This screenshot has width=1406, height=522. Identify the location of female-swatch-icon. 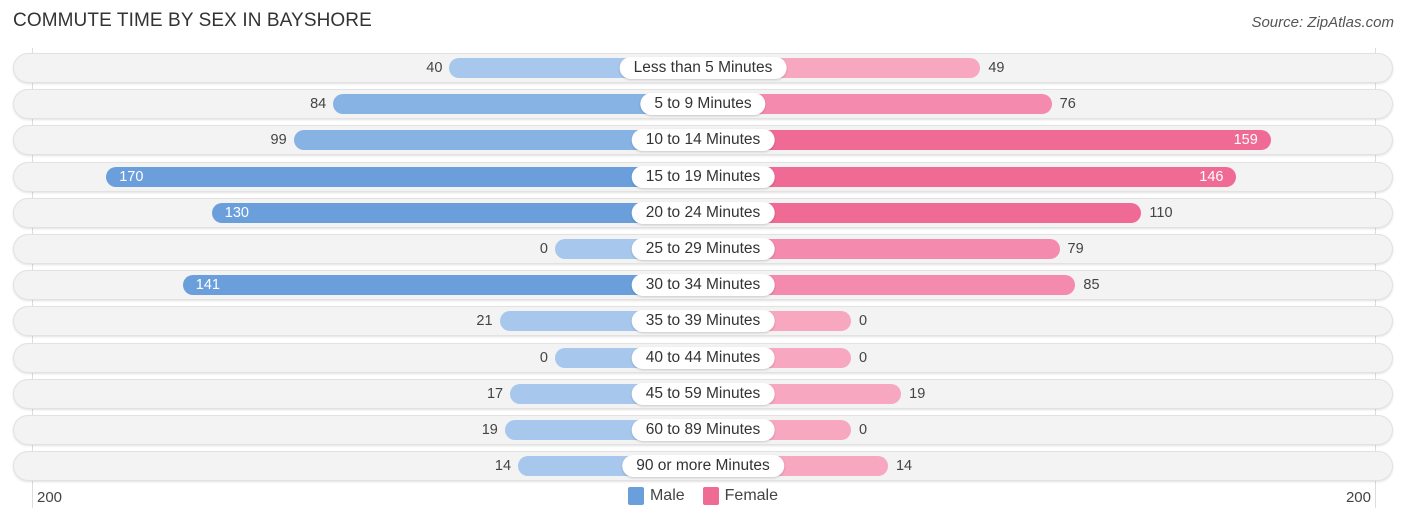
(710, 496).